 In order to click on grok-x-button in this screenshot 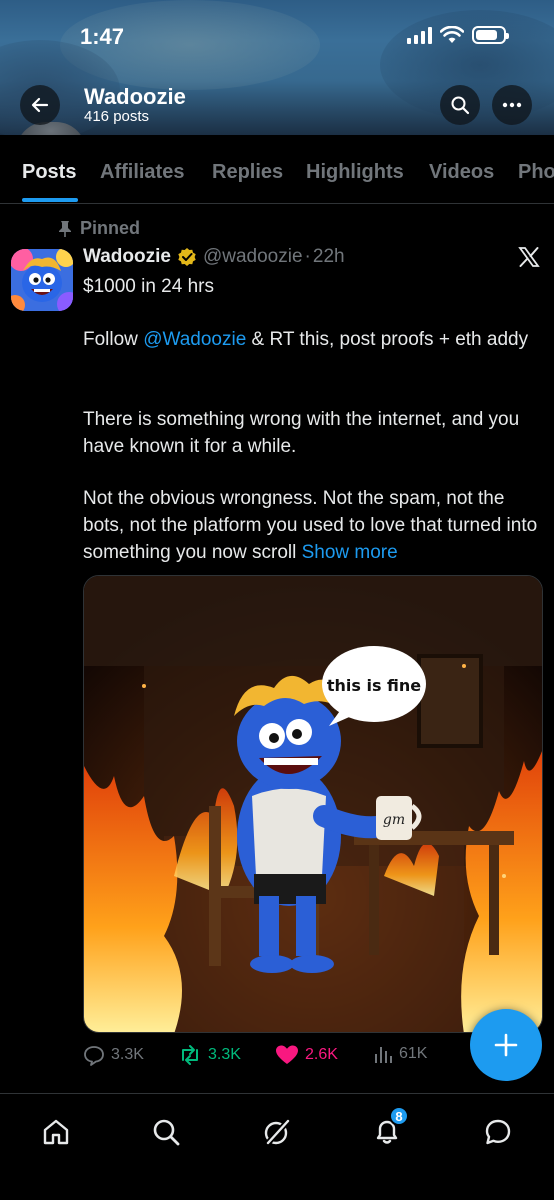, I will do `click(529, 259)`.